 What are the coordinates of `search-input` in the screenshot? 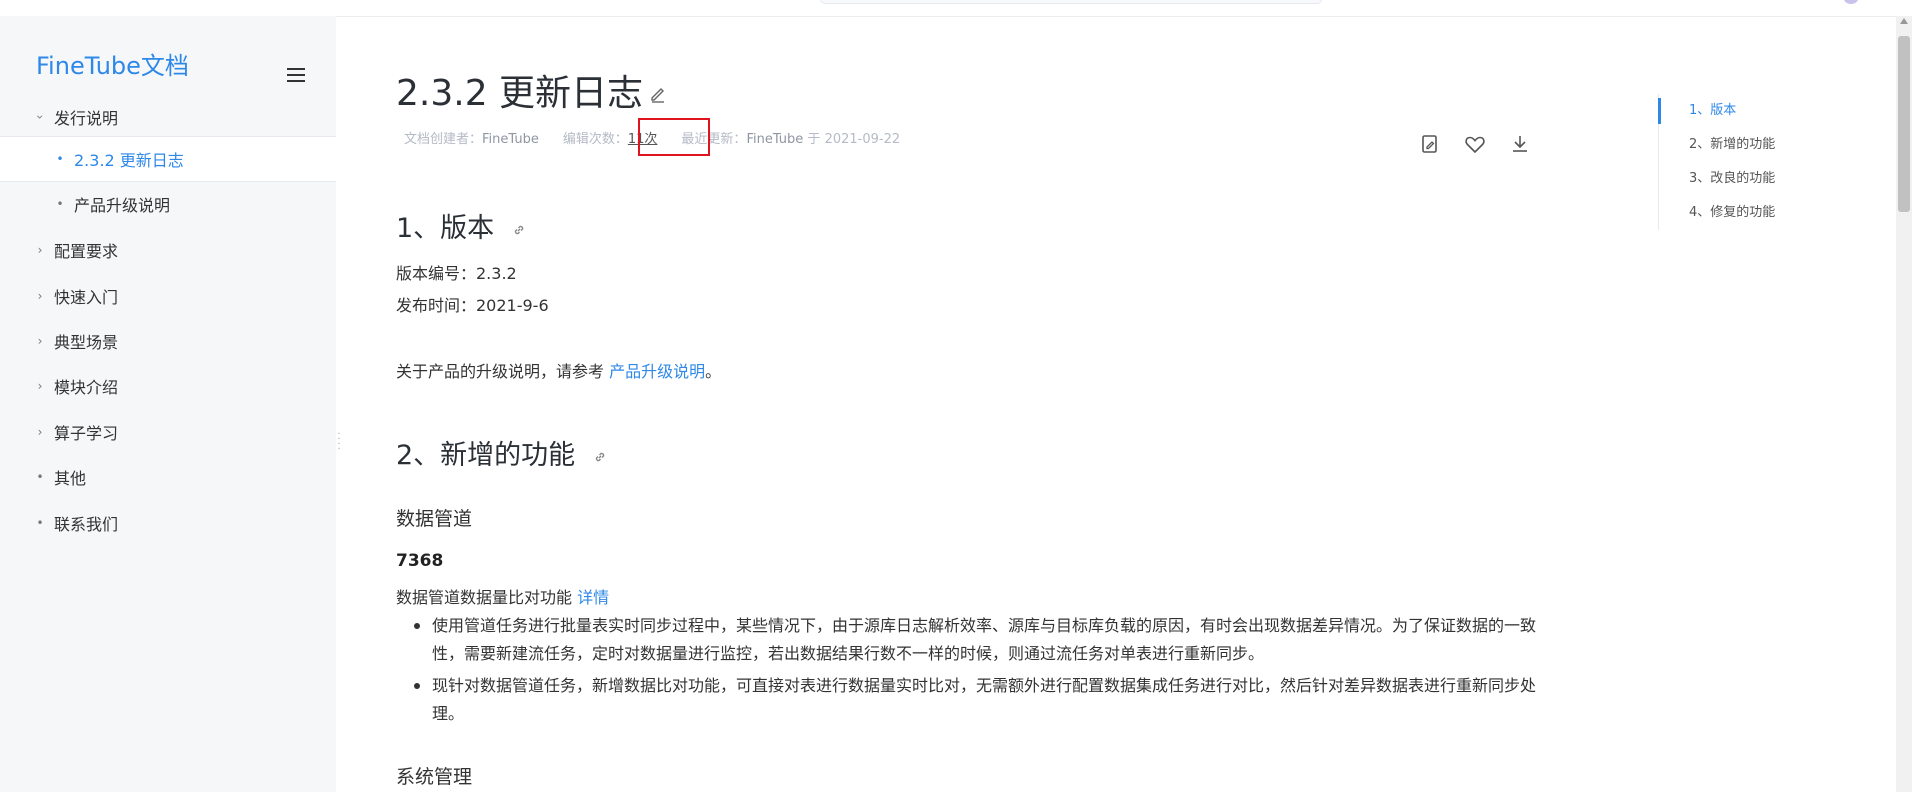 It's located at (1071, 2).